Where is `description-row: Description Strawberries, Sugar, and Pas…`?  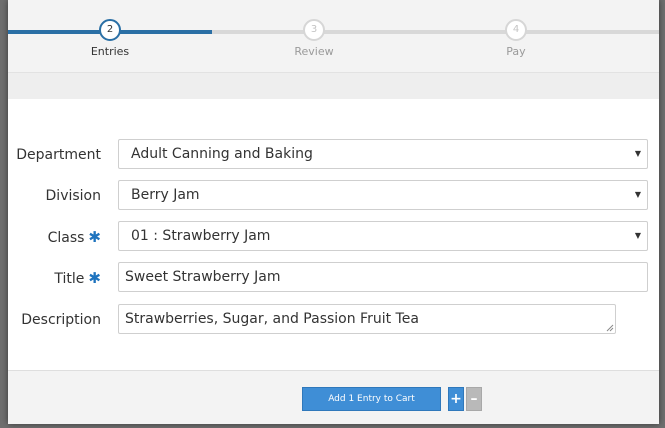 description-row: Description Strawberries, Sugar, and Pas… is located at coordinates (333, 320).